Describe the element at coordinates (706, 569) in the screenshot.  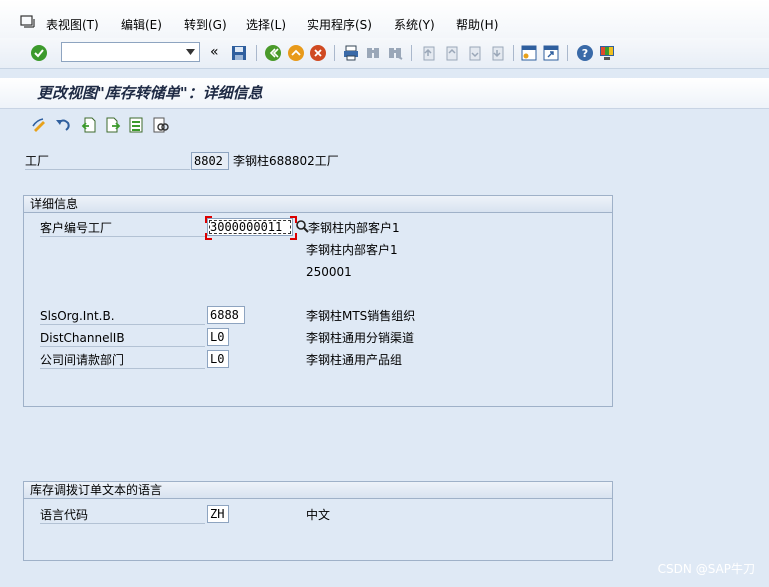
I see `watermark: CSDN @SAP牛刀` at that location.